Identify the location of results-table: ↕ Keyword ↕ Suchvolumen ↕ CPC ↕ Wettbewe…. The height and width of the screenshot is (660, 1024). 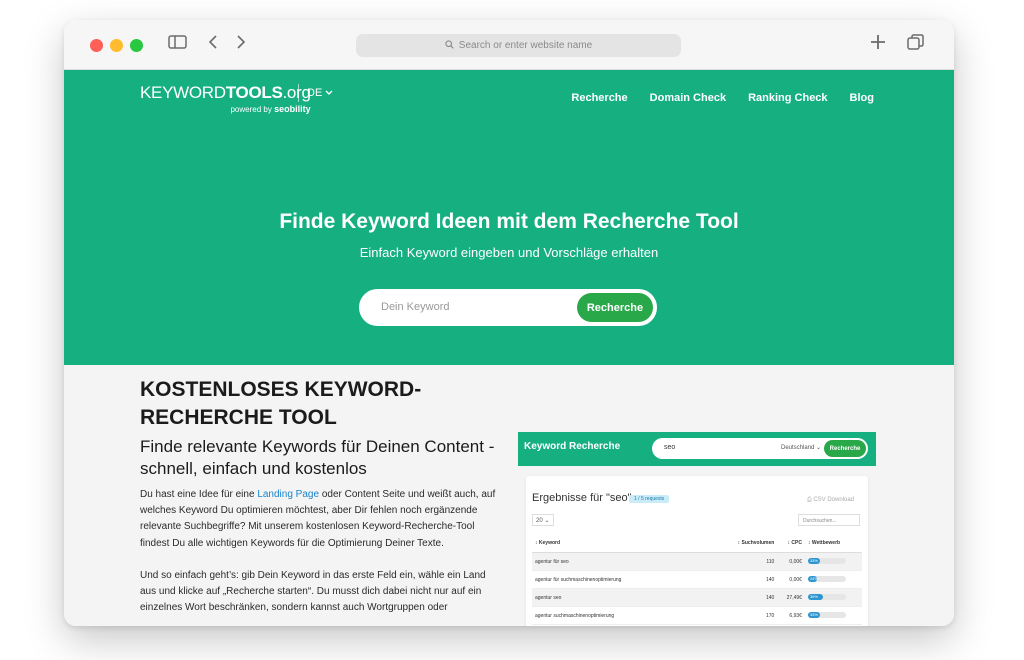
(697, 579).